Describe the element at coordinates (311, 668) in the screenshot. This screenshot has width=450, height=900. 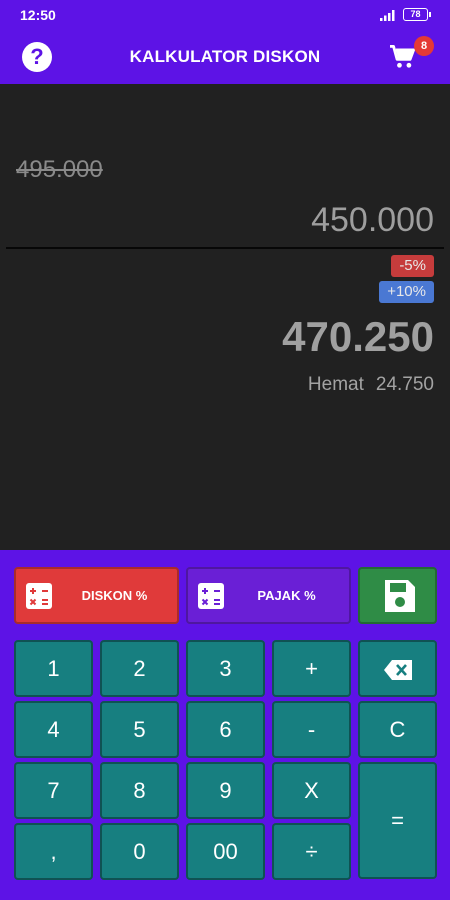
I see `key-plus: +` at that location.